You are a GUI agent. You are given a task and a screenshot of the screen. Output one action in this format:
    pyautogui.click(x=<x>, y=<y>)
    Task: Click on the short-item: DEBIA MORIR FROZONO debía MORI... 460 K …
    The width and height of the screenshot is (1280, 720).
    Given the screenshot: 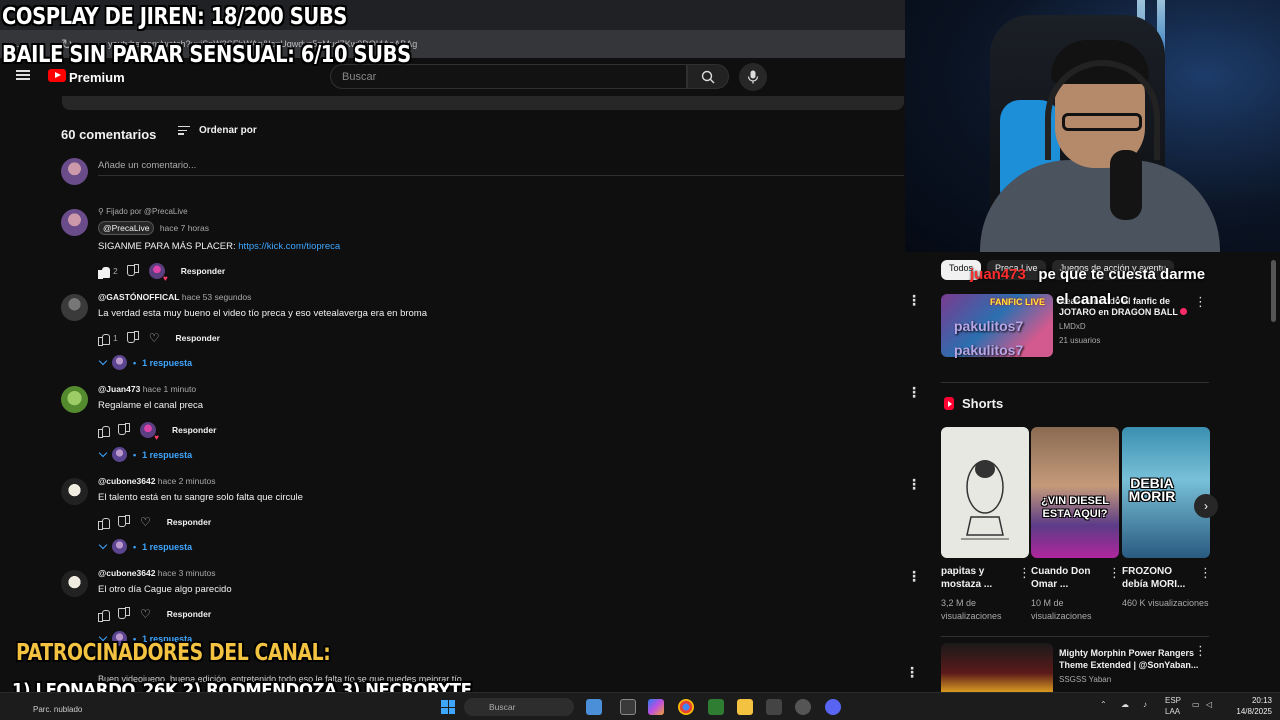 What is the action you would take?
    pyautogui.click(x=1167, y=518)
    